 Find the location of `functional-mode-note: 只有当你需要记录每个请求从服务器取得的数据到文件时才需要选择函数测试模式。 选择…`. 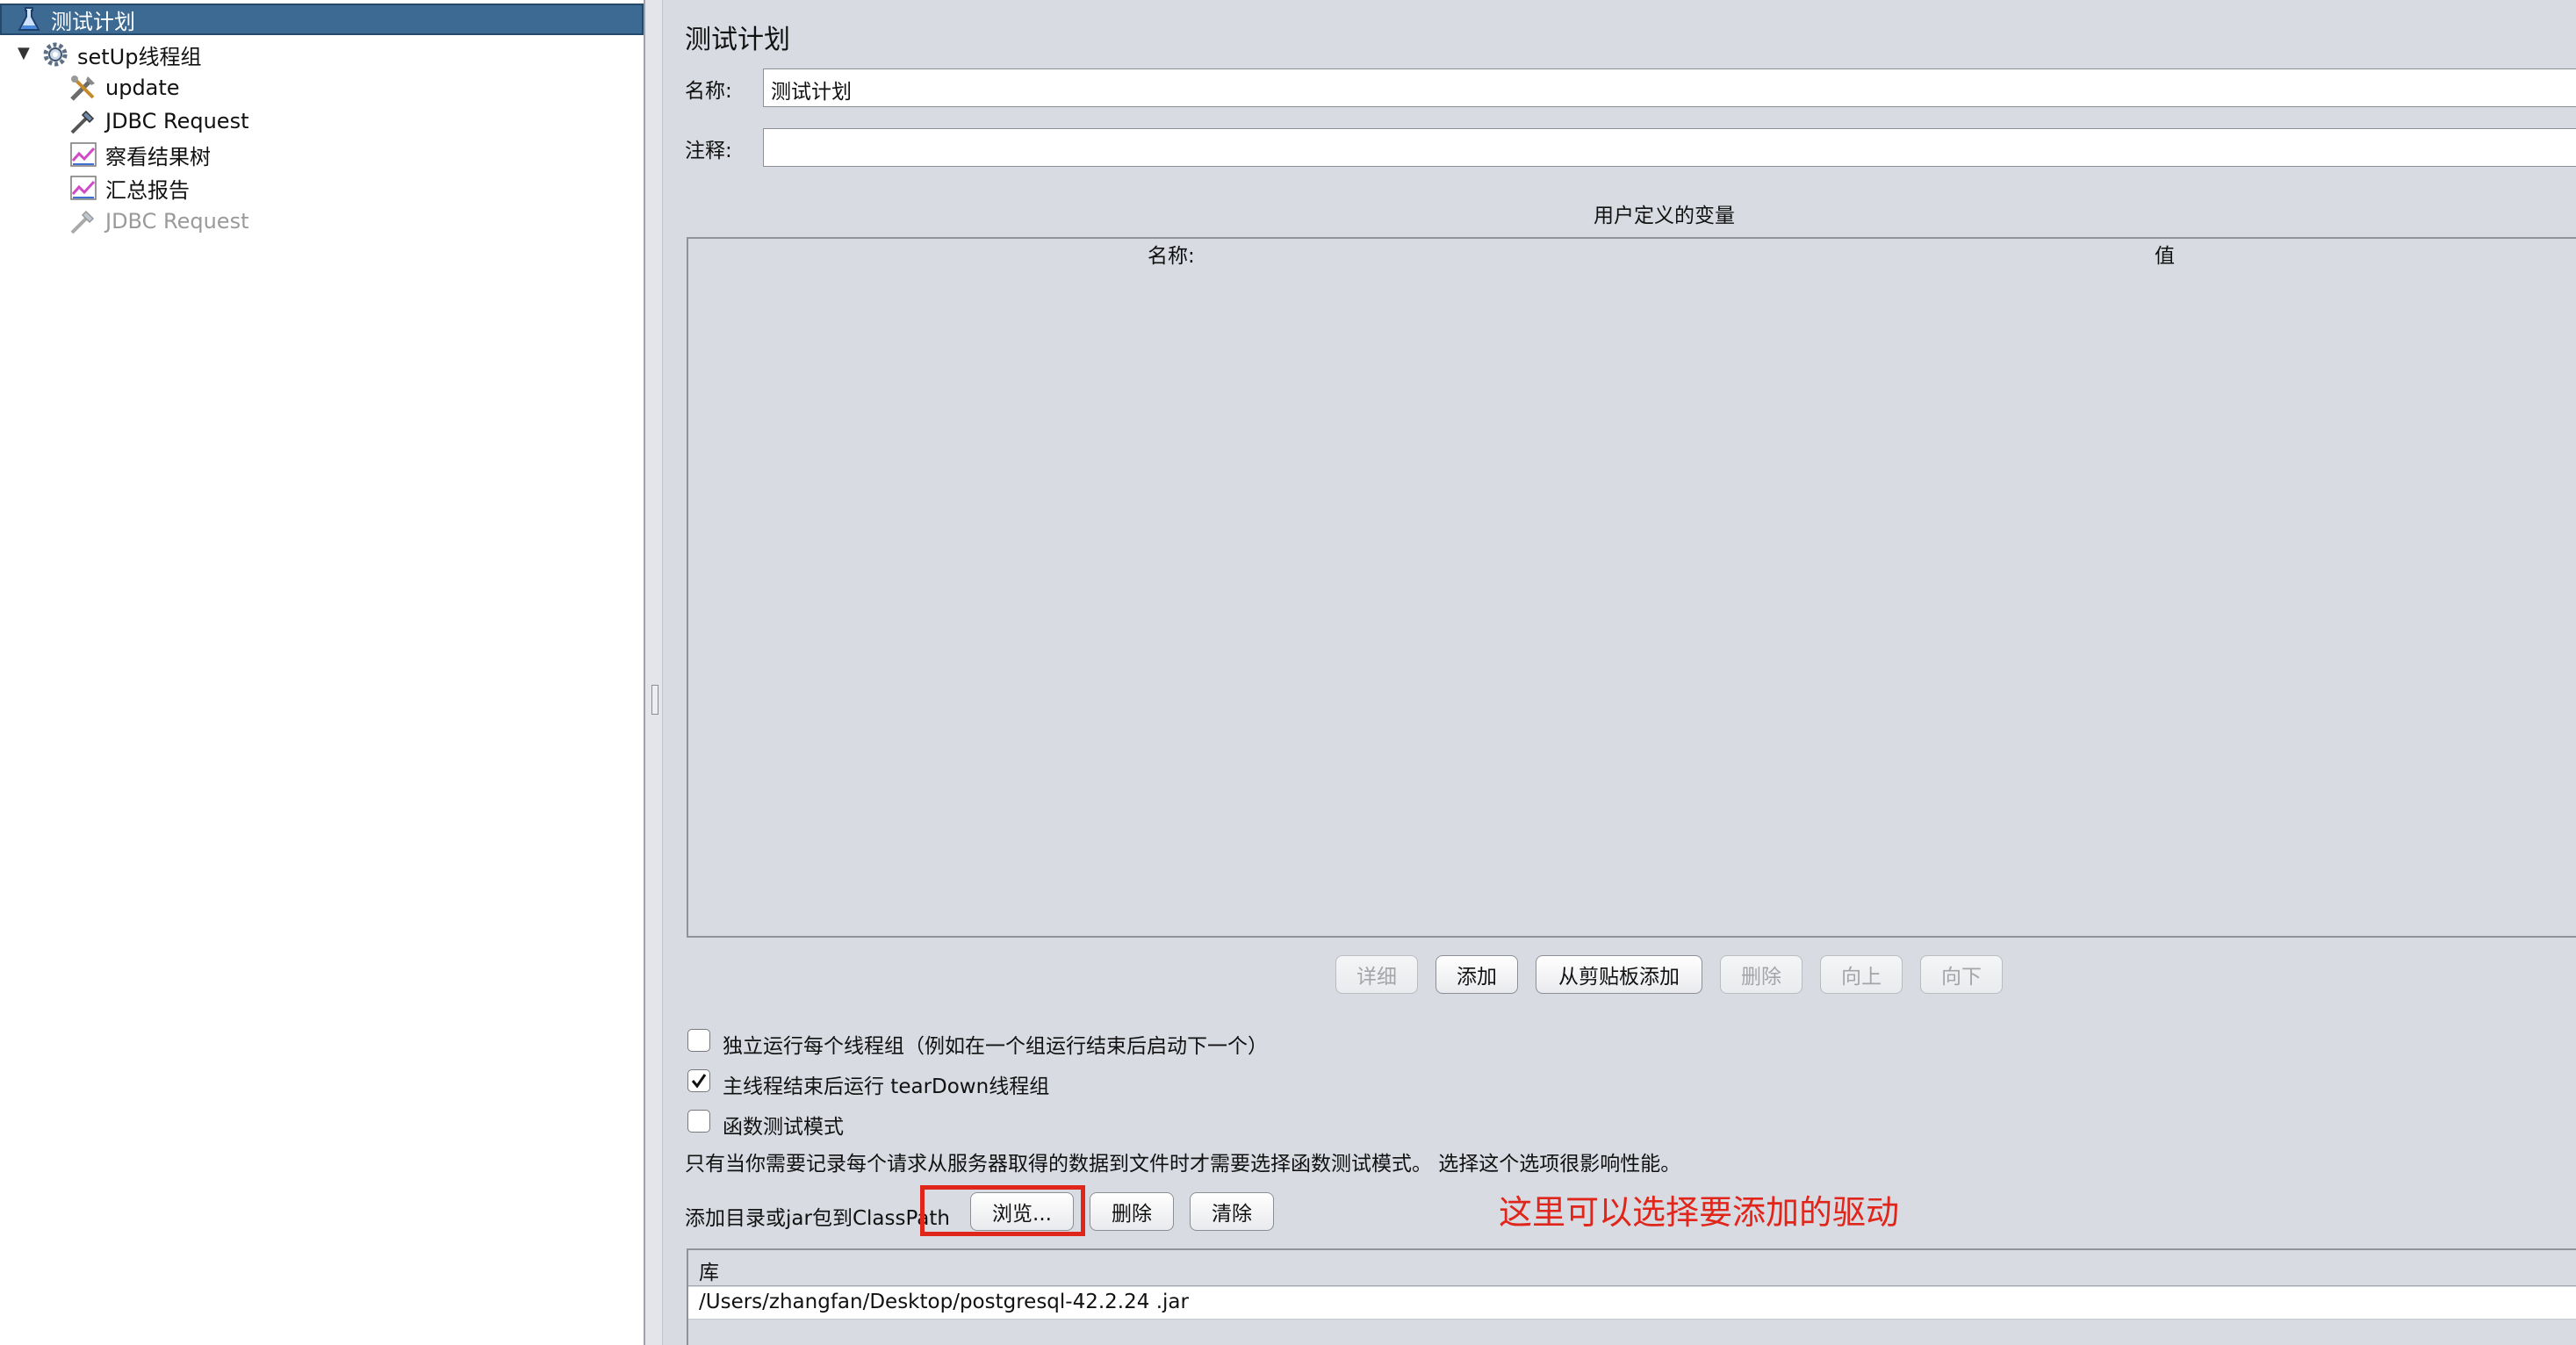

functional-mode-note: 只有当你需要记录每个请求从服务器取得的数据到文件时才需要选择函数测试模式。 选择… is located at coordinates (1183, 1164).